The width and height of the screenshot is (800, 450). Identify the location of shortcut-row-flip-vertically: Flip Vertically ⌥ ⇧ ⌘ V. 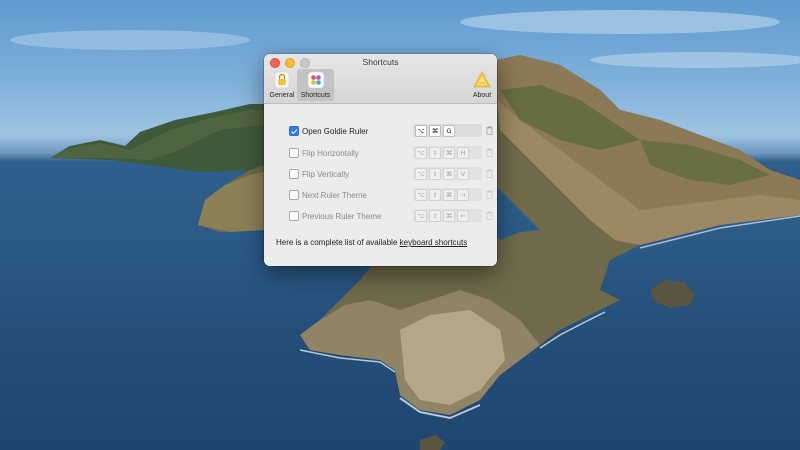
(391, 174).